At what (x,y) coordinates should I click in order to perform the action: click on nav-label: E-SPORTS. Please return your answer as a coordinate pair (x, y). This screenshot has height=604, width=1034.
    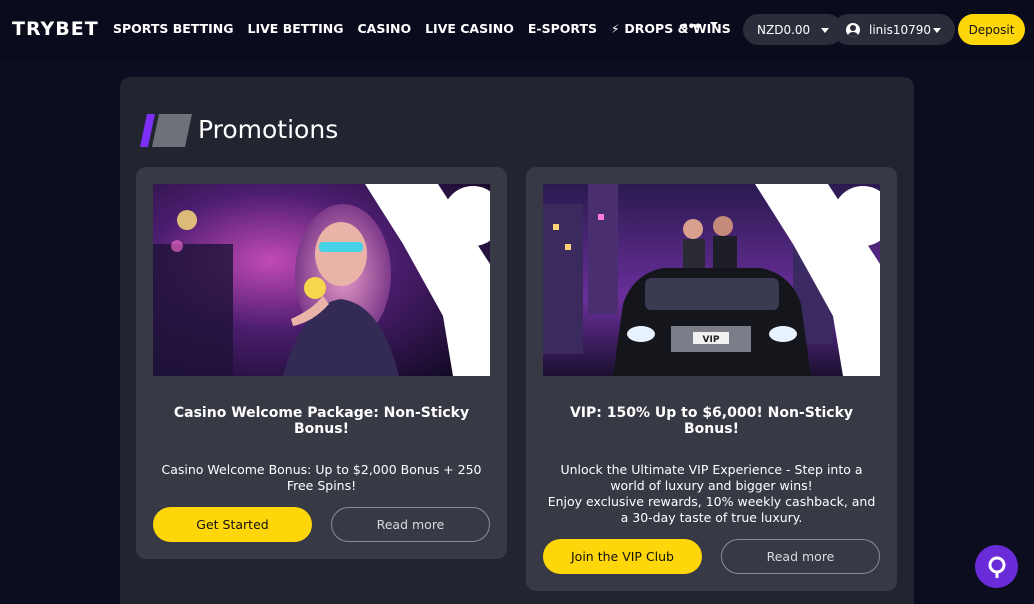
    Looking at the image, I should click on (562, 28).